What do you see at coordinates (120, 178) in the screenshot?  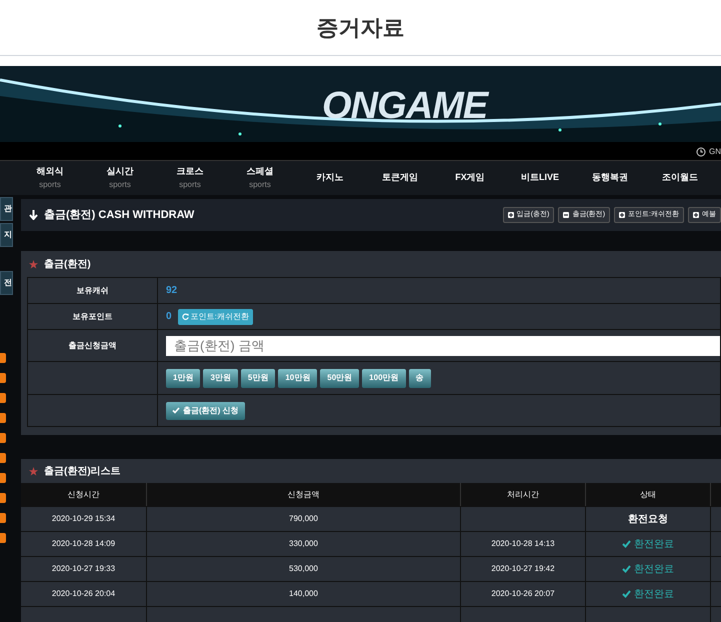 I see `nav-link: 실시간 sports` at bounding box center [120, 178].